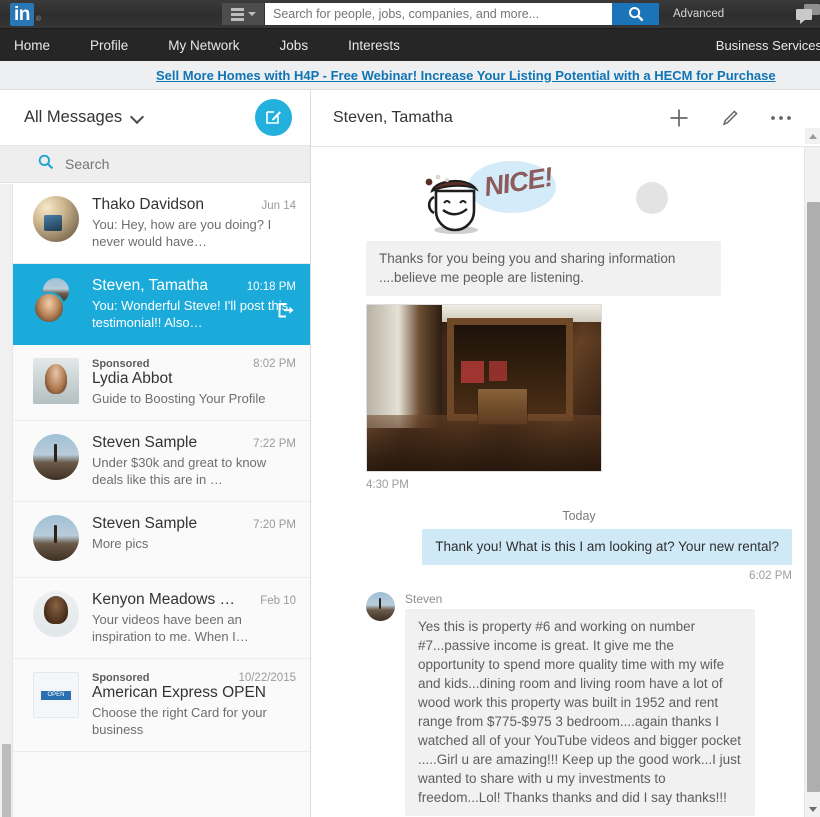 The height and width of the screenshot is (817, 820). What do you see at coordinates (194, 539) in the screenshot?
I see `conversation-body: Steven Sample 7:20 PM More pics` at bounding box center [194, 539].